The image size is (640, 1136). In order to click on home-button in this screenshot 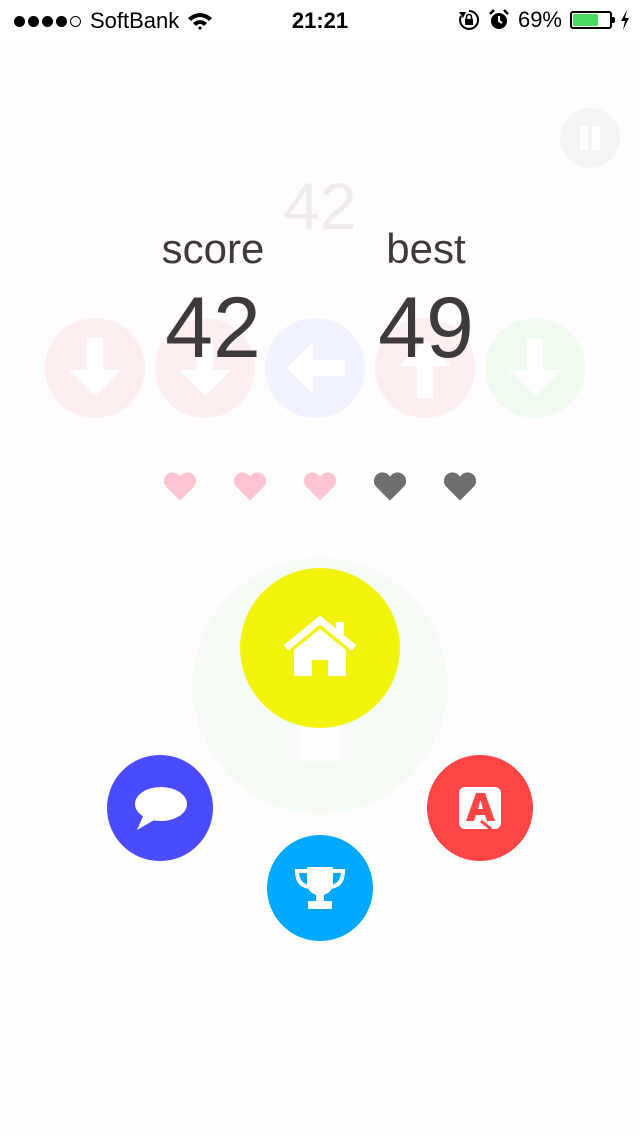, I will do `click(320, 648)`.